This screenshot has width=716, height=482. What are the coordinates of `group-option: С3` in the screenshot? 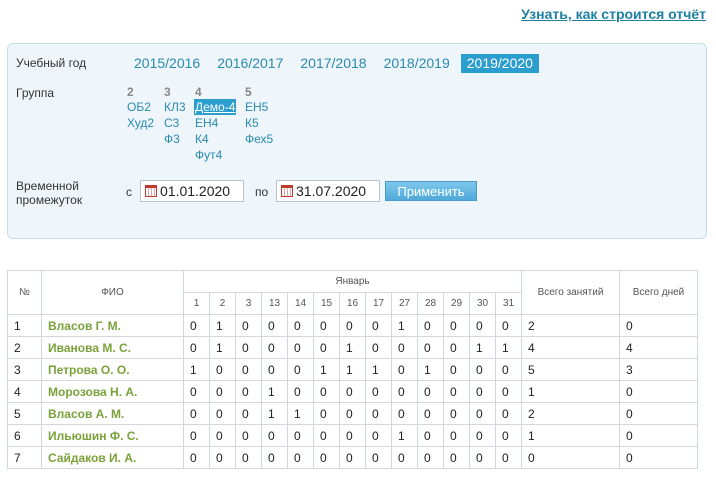 It's located at (171, 123).